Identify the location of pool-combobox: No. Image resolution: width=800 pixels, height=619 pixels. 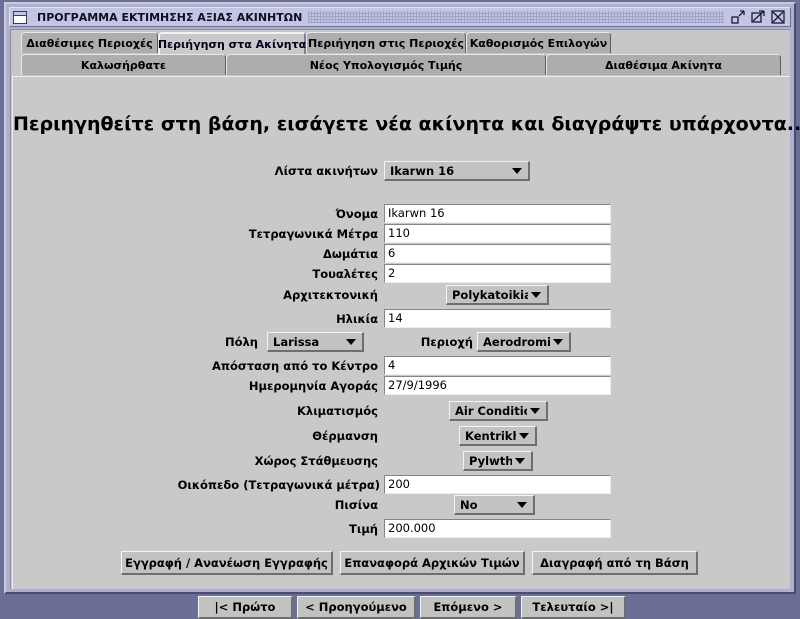
(494, 505).